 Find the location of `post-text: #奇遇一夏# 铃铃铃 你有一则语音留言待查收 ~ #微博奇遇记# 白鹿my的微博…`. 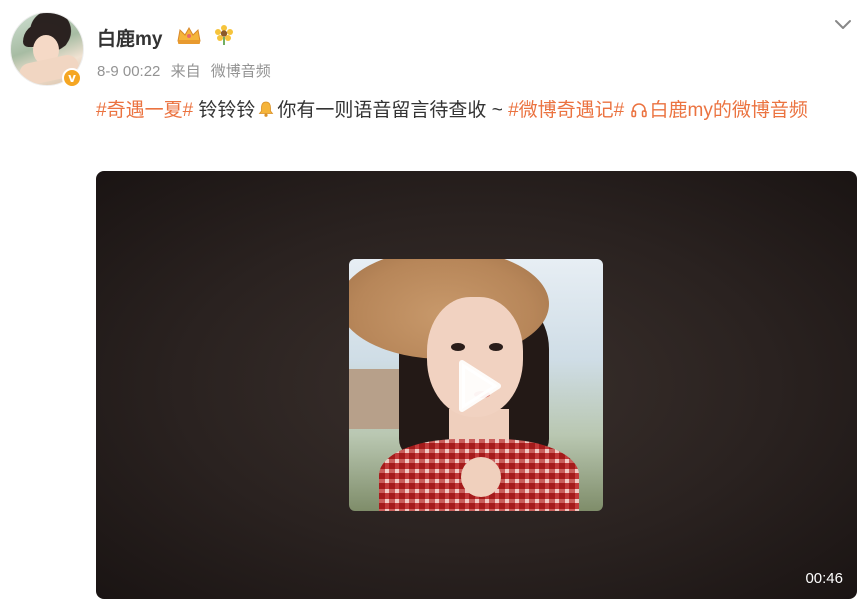

post-text: #奇遇一夏# 铃铃铃 你有一则语音留言待查收 ~ #微博奇遇记# 白鹿my的微博… is located at coordinates (478, 111).